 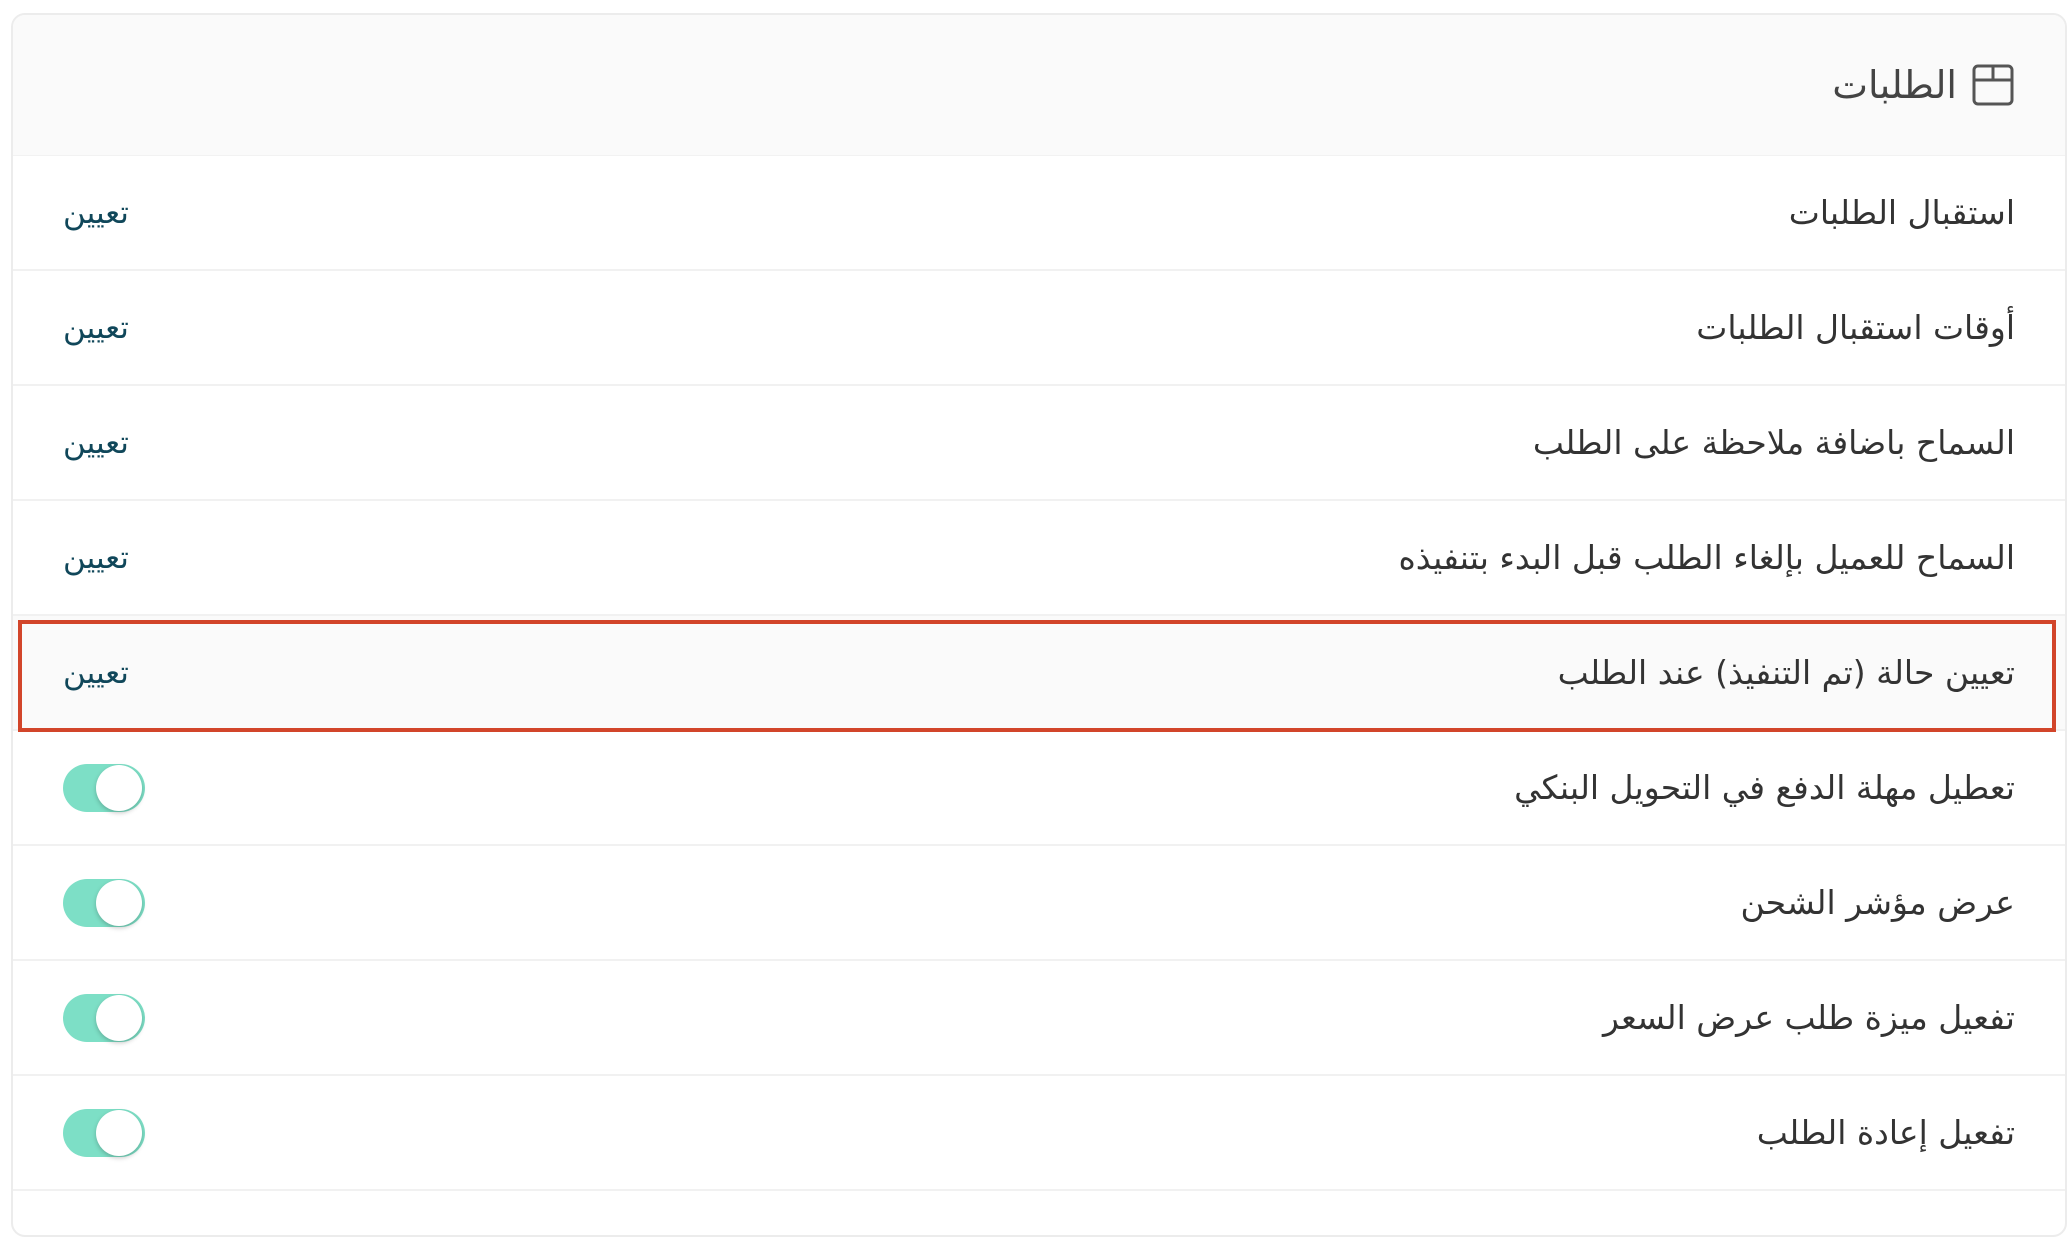 I want to click on setting-label: تعيين حالة (تم التنفيذ) عند الطلب, so click(x=1786, y=672).